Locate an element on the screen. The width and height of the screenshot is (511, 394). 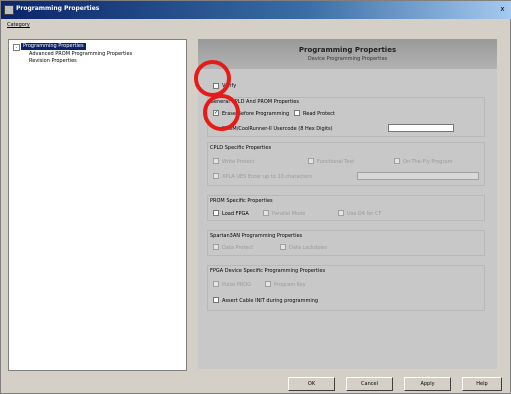
app-icon is located at coordinates (9, 10).